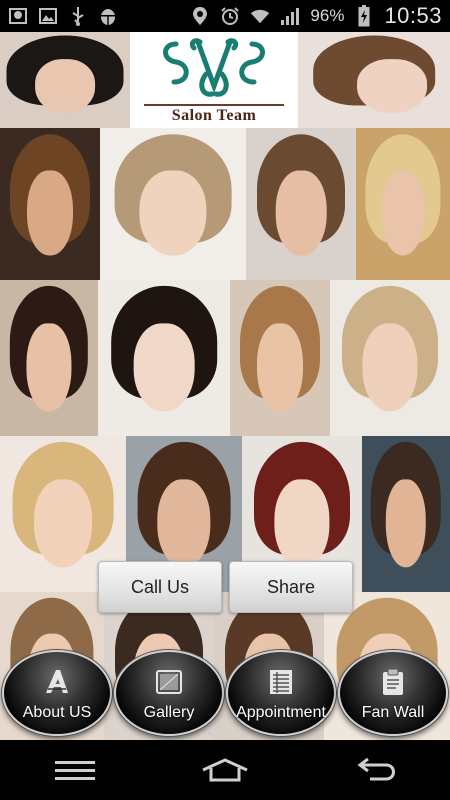  I want to click on salon-logo: Salon Team, so click(214, 80).